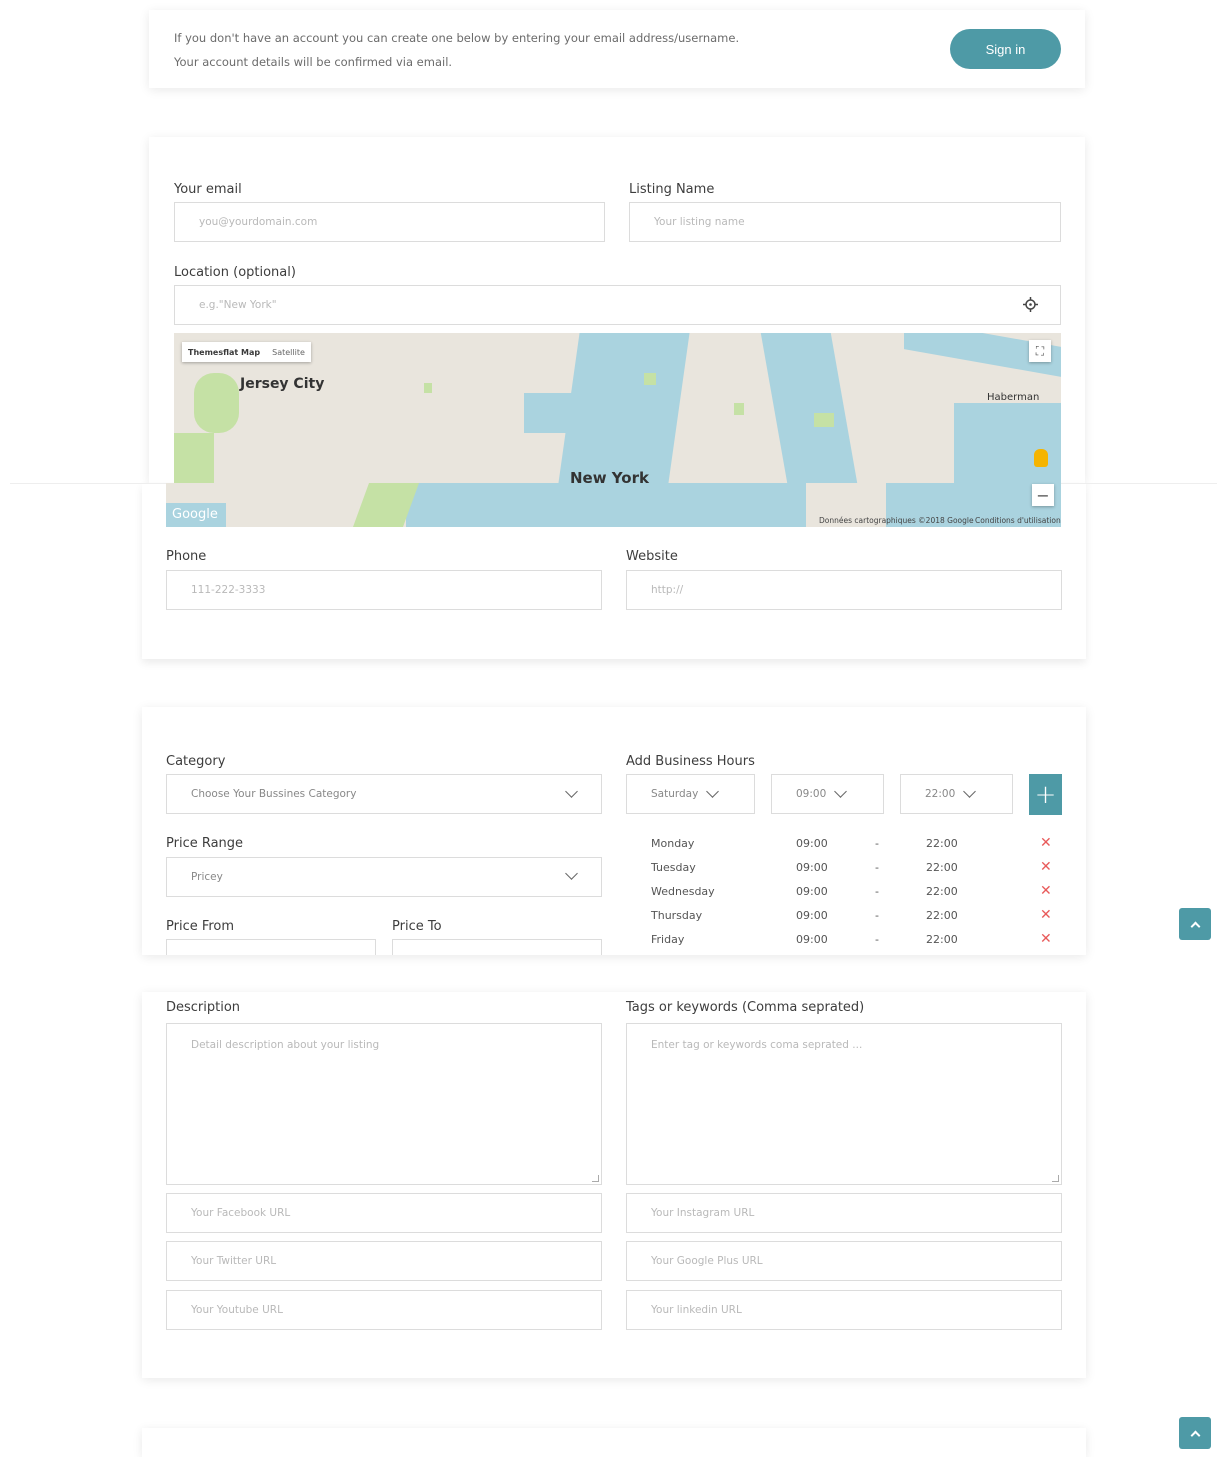  Describe the element at coordinates (713, 791) in the screenshot. I see `day-chevron-down-icon` at that location.